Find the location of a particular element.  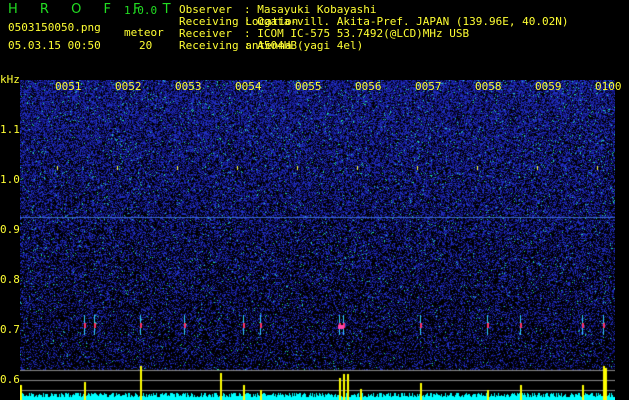

y-tick-label: 1.1 is located at coordinates (10, 129).